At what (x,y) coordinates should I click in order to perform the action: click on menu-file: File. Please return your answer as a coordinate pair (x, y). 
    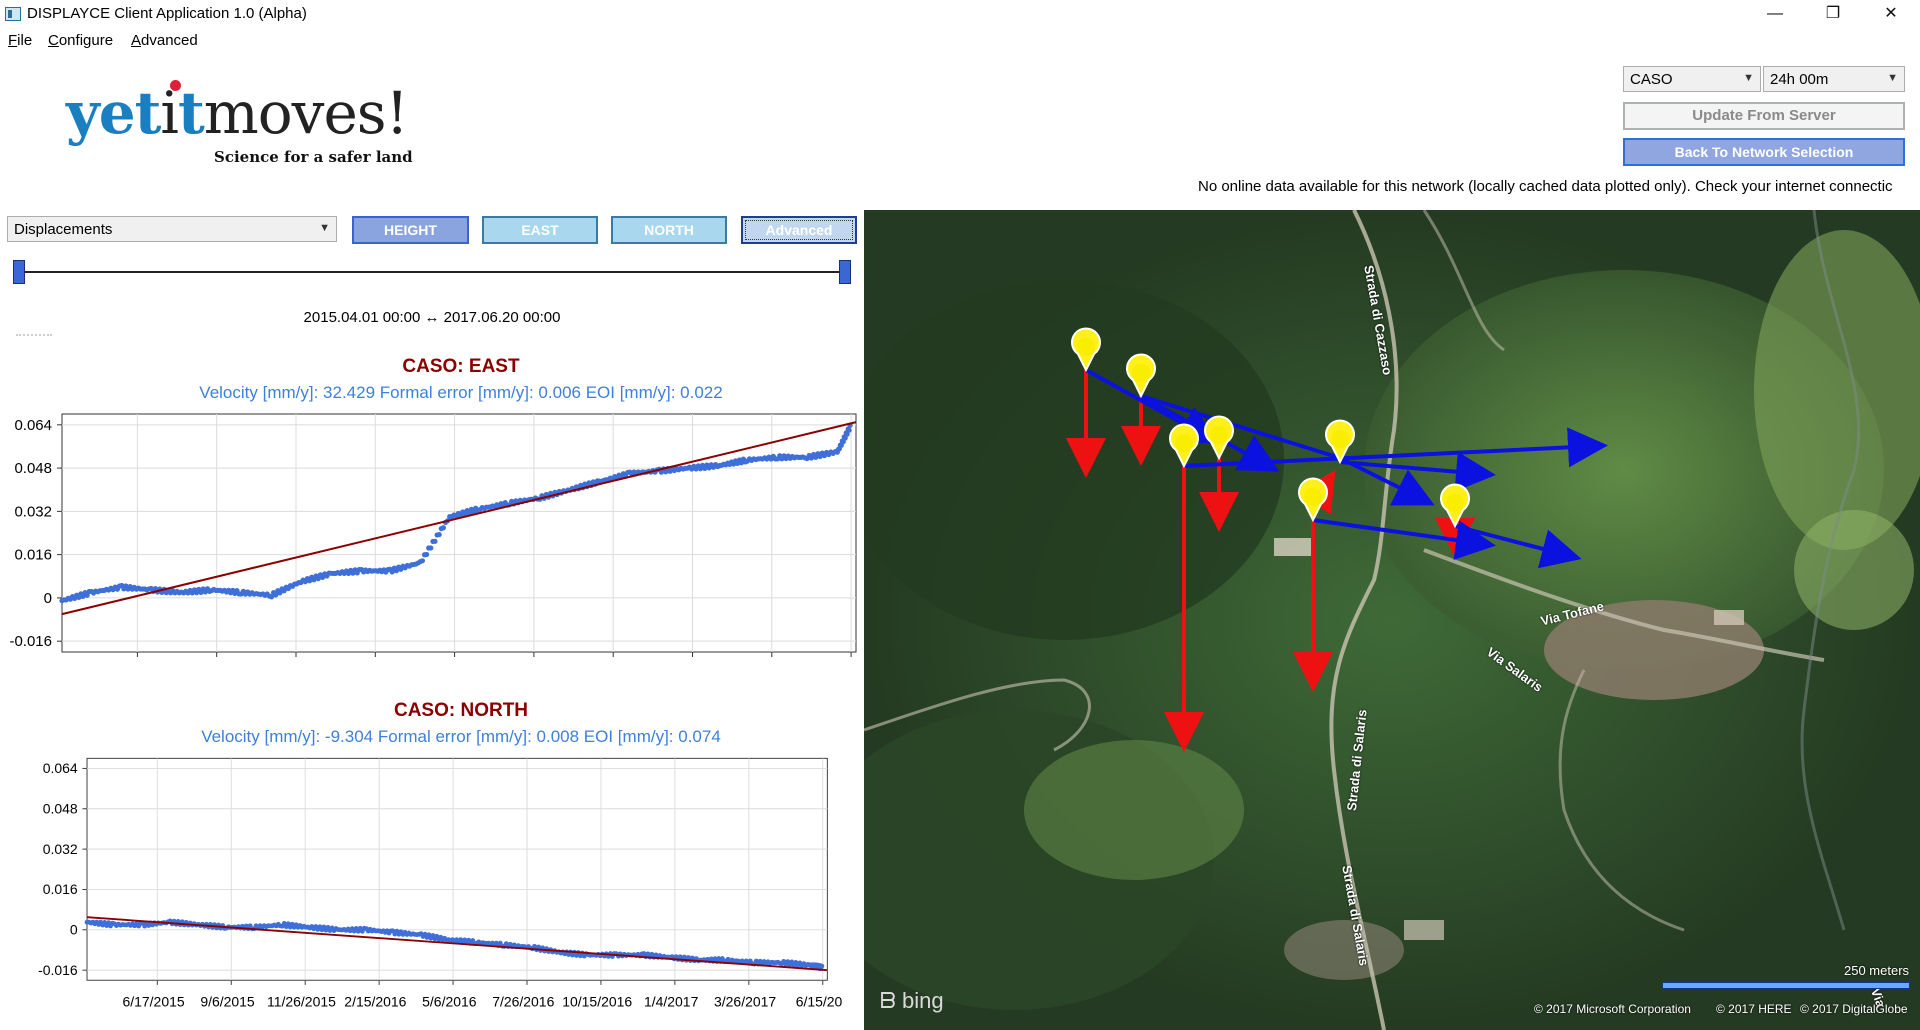
    Looking at the image, I should click on (20, 40).